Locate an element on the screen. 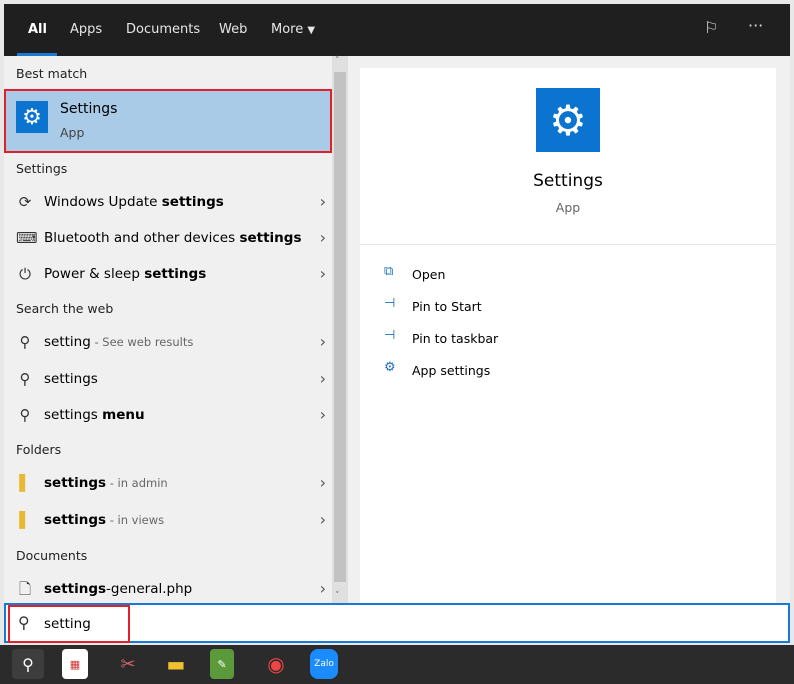 The image size is (794, 684). document-result: 🗋 settings-general.php › is located at coordinates (168, 589).